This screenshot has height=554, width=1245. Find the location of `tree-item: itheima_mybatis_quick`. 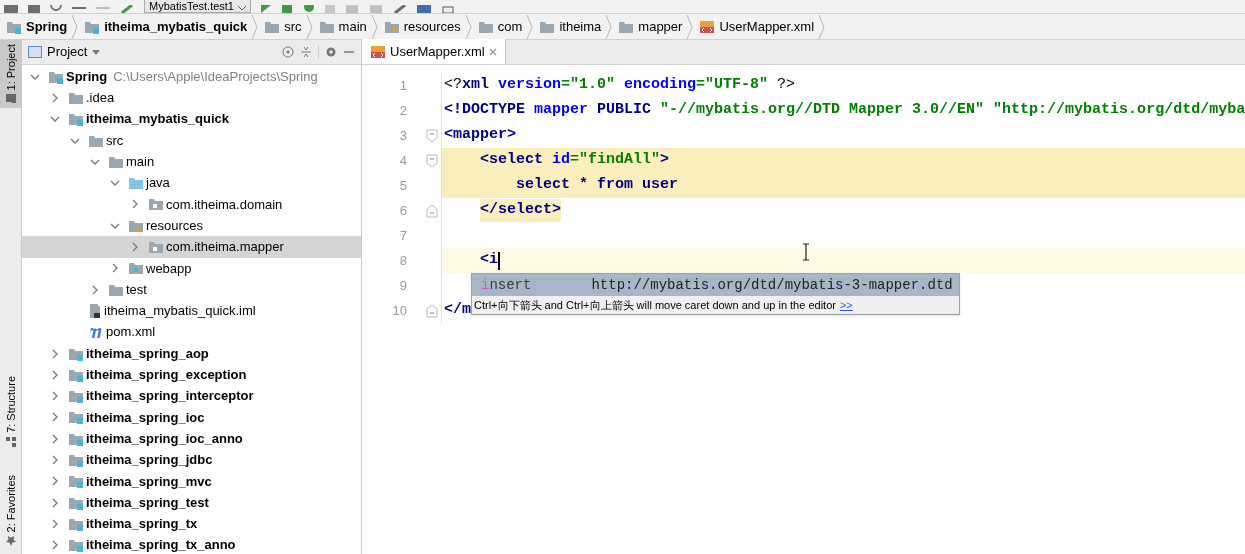

tree-item: itheima_mybatis_quick is located at coordinates (191, 119).